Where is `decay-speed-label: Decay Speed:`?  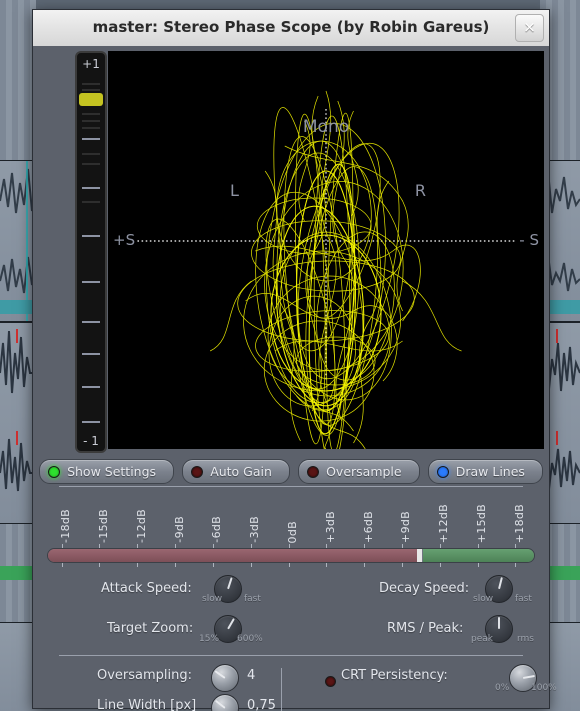
decay-speed-label: Decay Speed: is located at coordinates (424, 588).